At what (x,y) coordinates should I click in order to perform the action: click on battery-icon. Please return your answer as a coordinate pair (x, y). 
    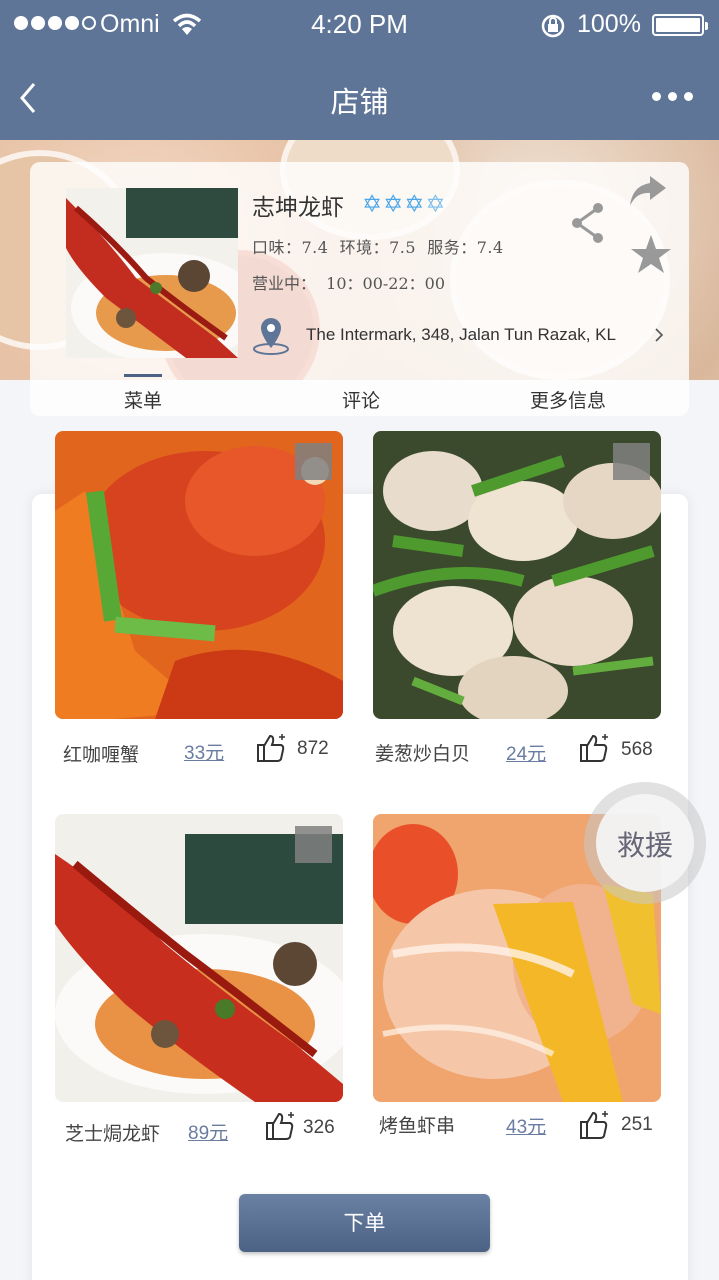
    Looking at the image, I should click on (680, 25).